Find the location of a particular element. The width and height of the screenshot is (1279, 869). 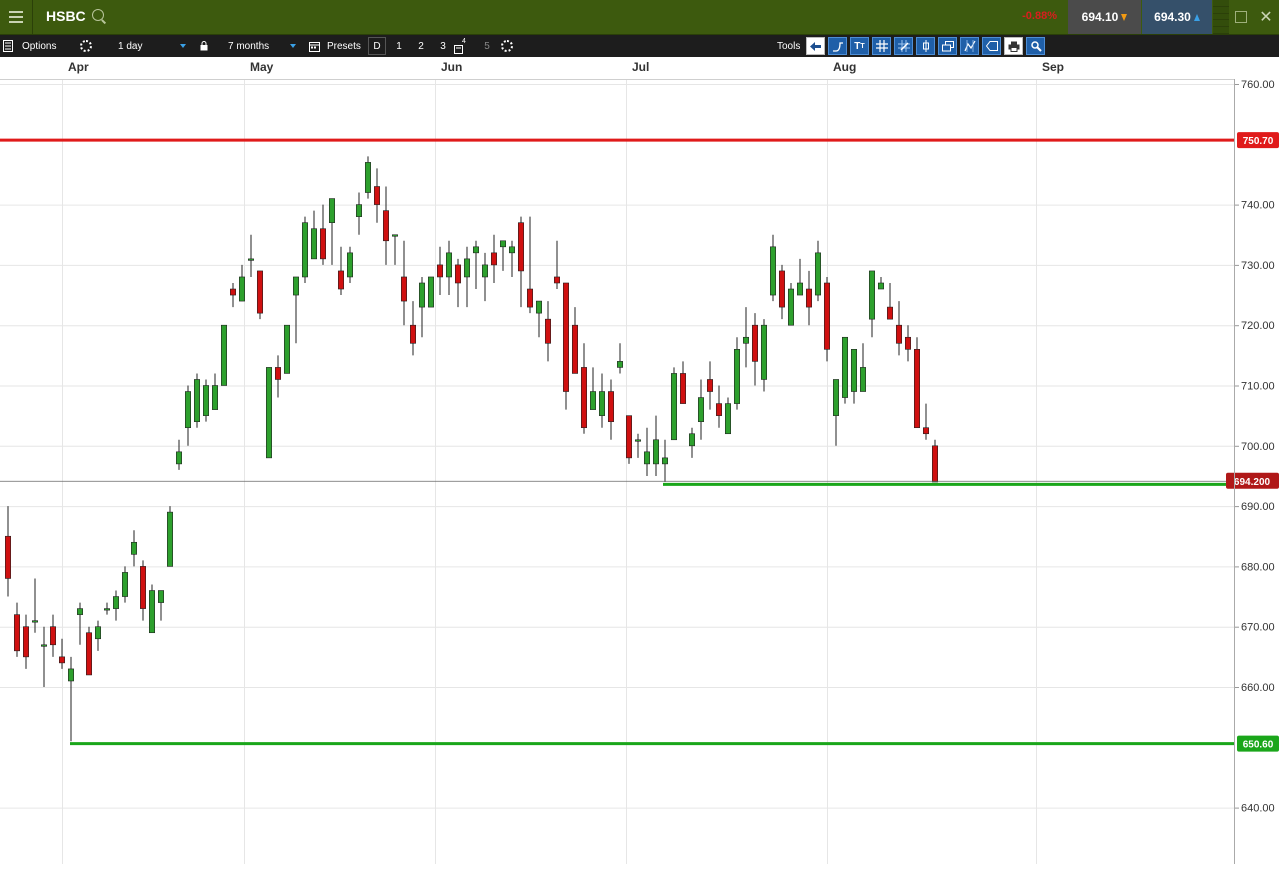

preset-3-button: 3 is located at coordinates (443, 46).